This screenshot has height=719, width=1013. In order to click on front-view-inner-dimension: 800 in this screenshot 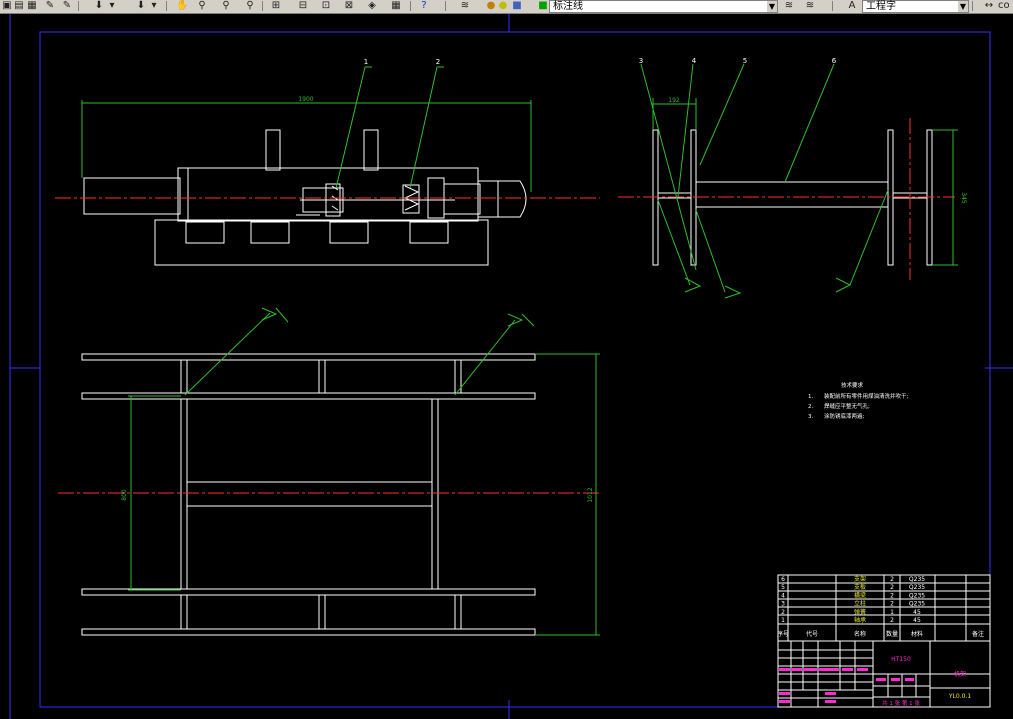, I will do `click(124, 495)`.